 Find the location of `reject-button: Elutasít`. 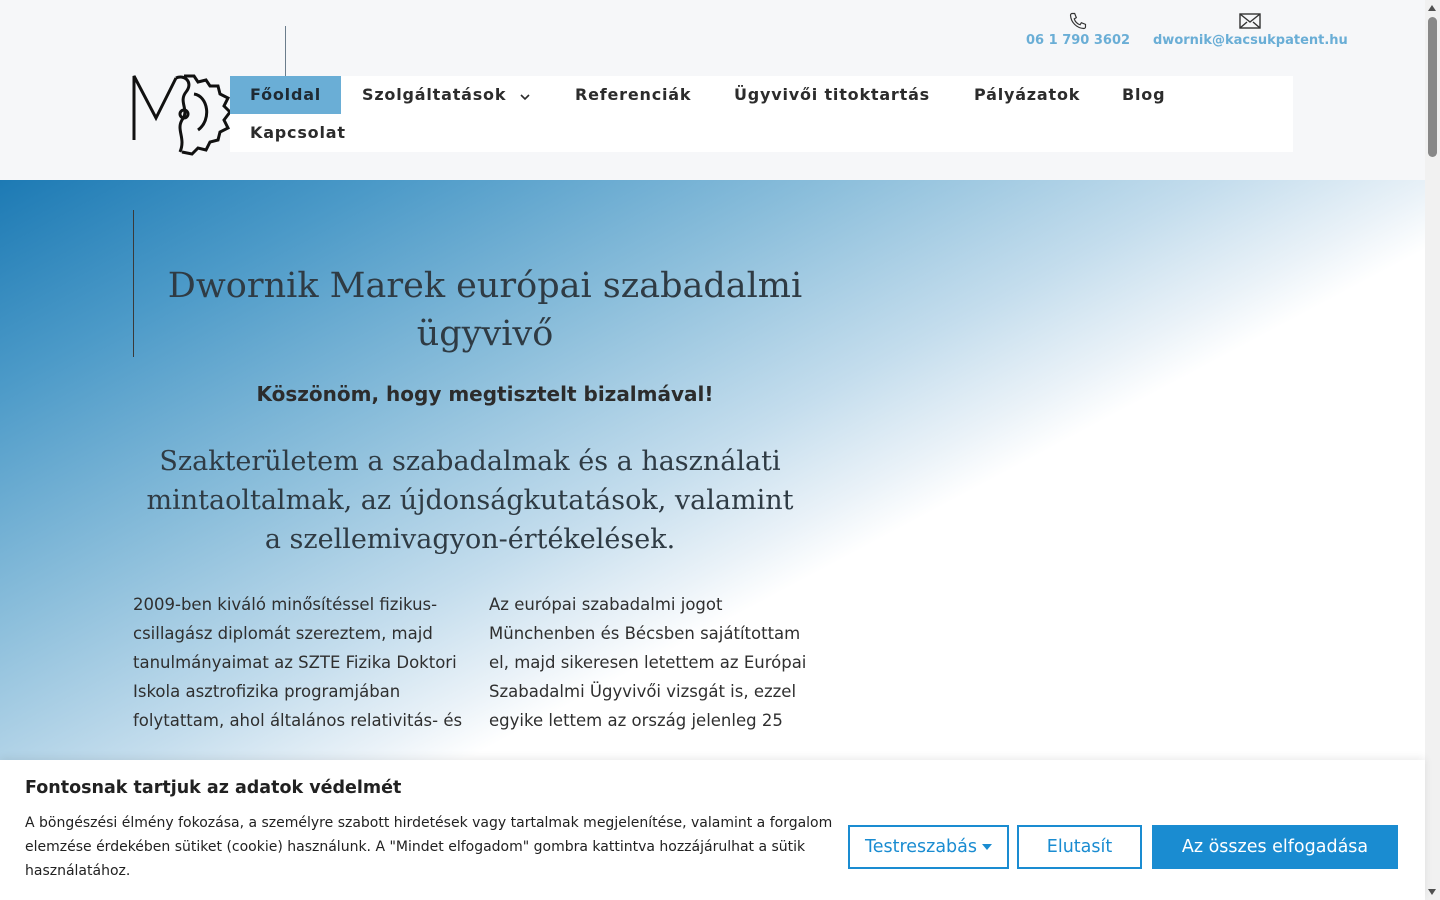

reject-button: Elutasít is located at coordinates (1079, 847).